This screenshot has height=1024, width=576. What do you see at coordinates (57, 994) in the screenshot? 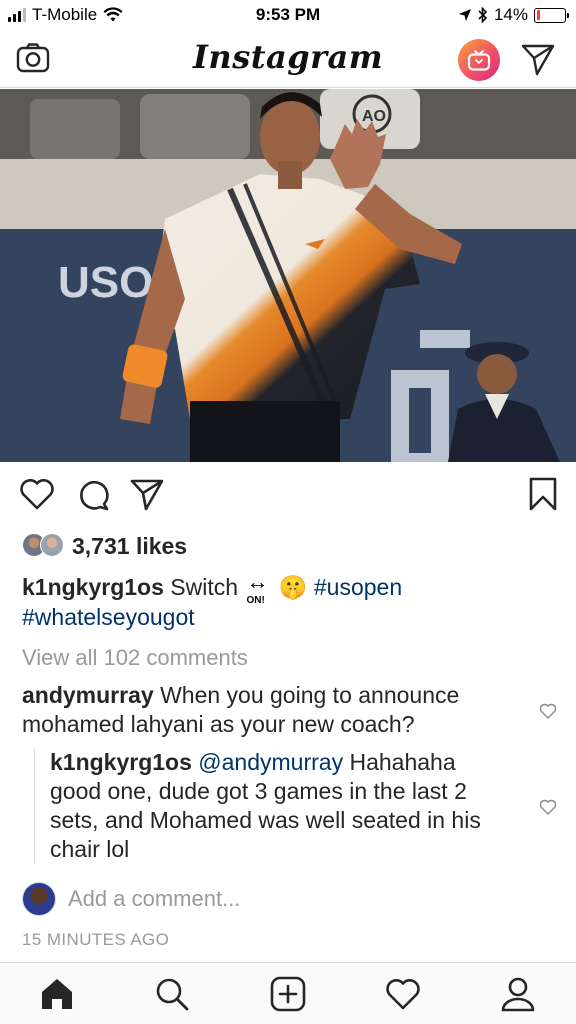
I see `home-icon` at bounding box center [57, 994].